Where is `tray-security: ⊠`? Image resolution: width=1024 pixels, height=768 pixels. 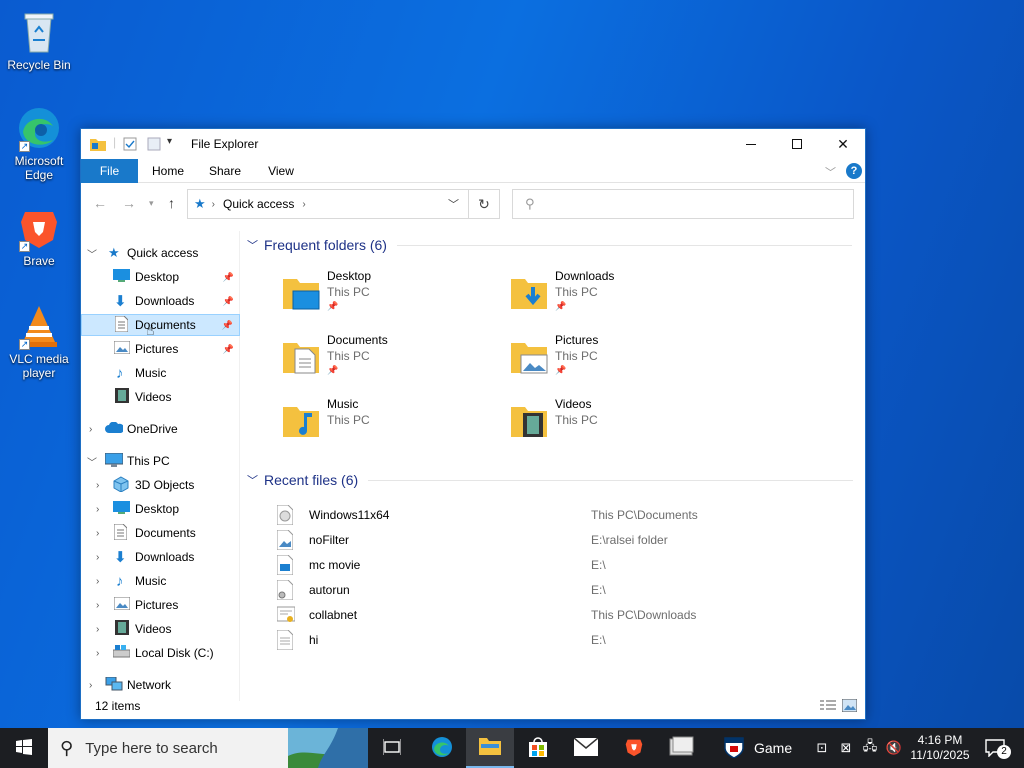
tray-security: ⊠ is located at coordinates (846, 748).